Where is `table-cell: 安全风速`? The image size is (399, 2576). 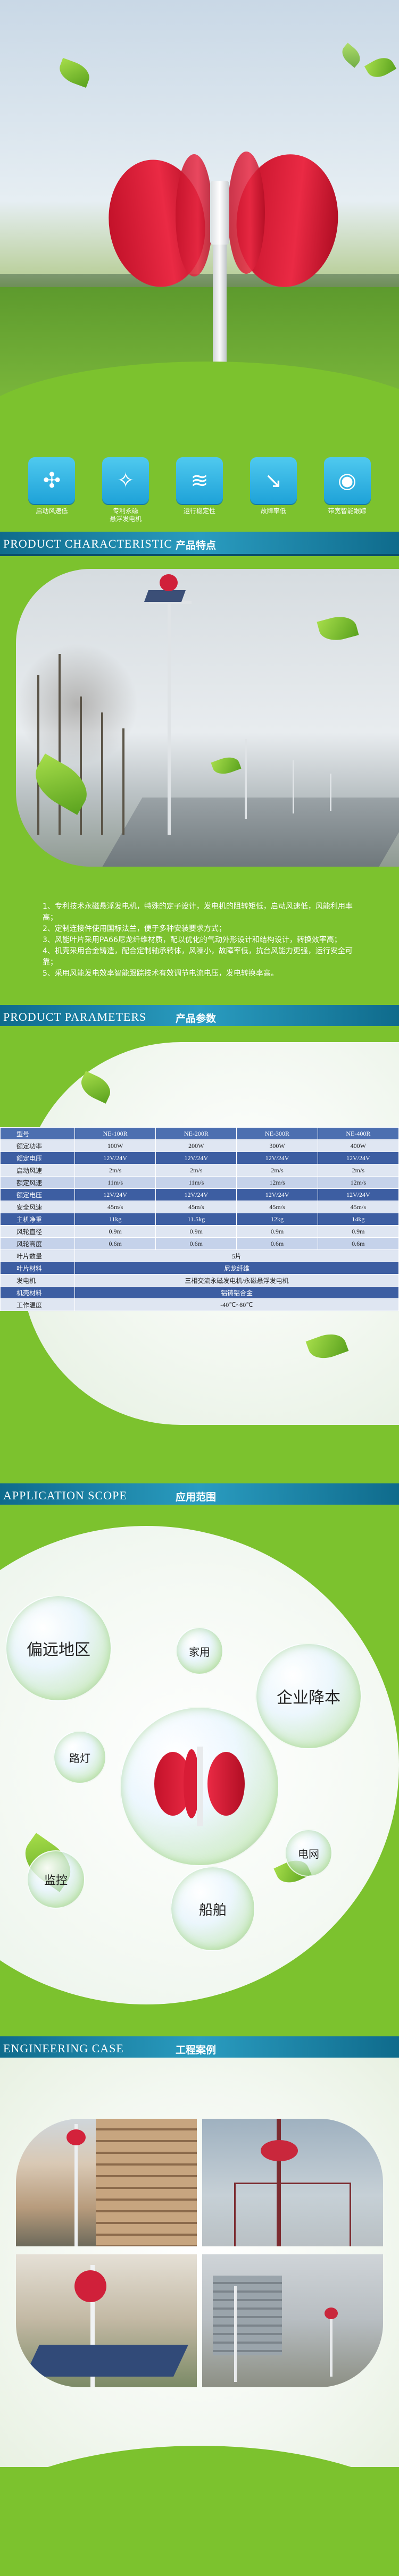 table-cell: 安全风速 is located at coordinates (37, 1207).